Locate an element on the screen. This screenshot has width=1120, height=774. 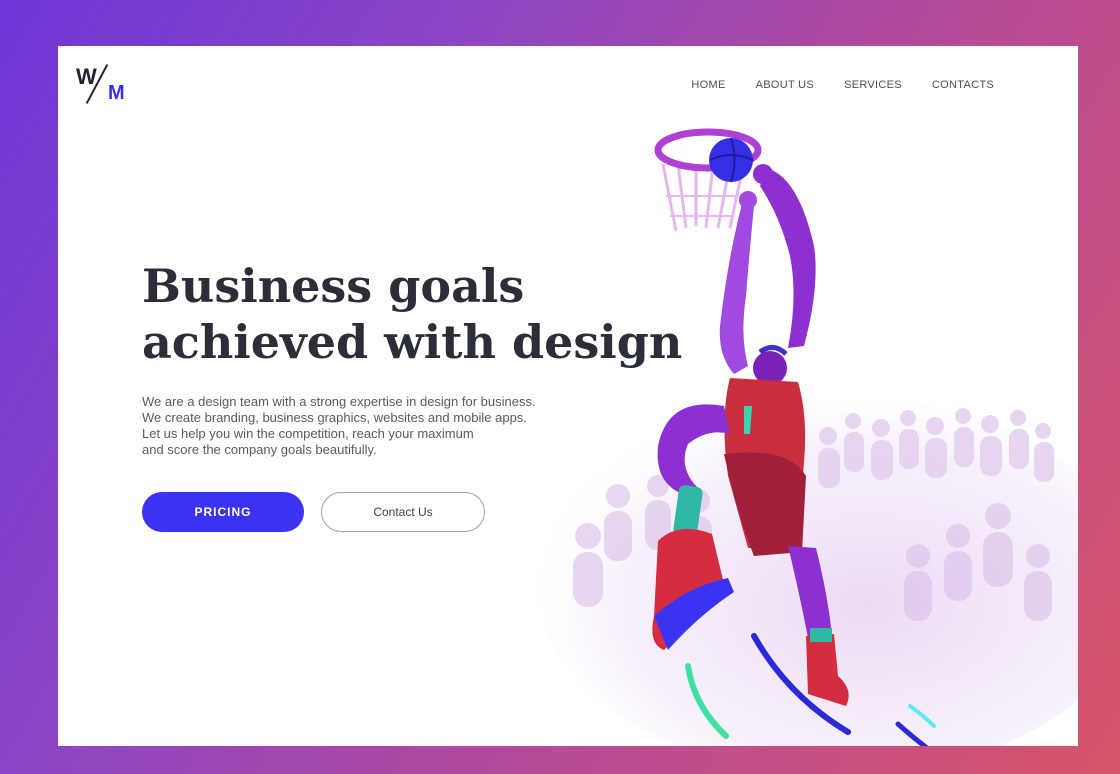
hero-title-line-1: Business goals is located at coordinates (333, 286).